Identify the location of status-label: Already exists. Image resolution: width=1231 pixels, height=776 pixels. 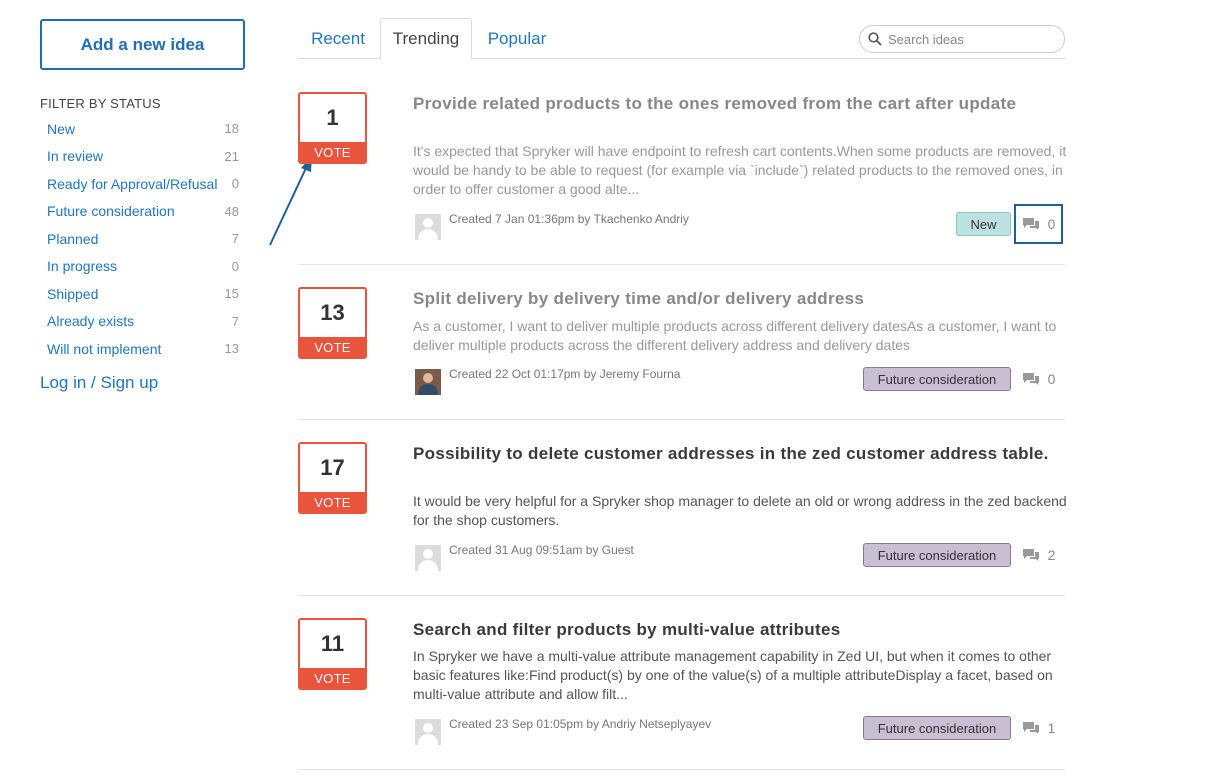
(91, 321).